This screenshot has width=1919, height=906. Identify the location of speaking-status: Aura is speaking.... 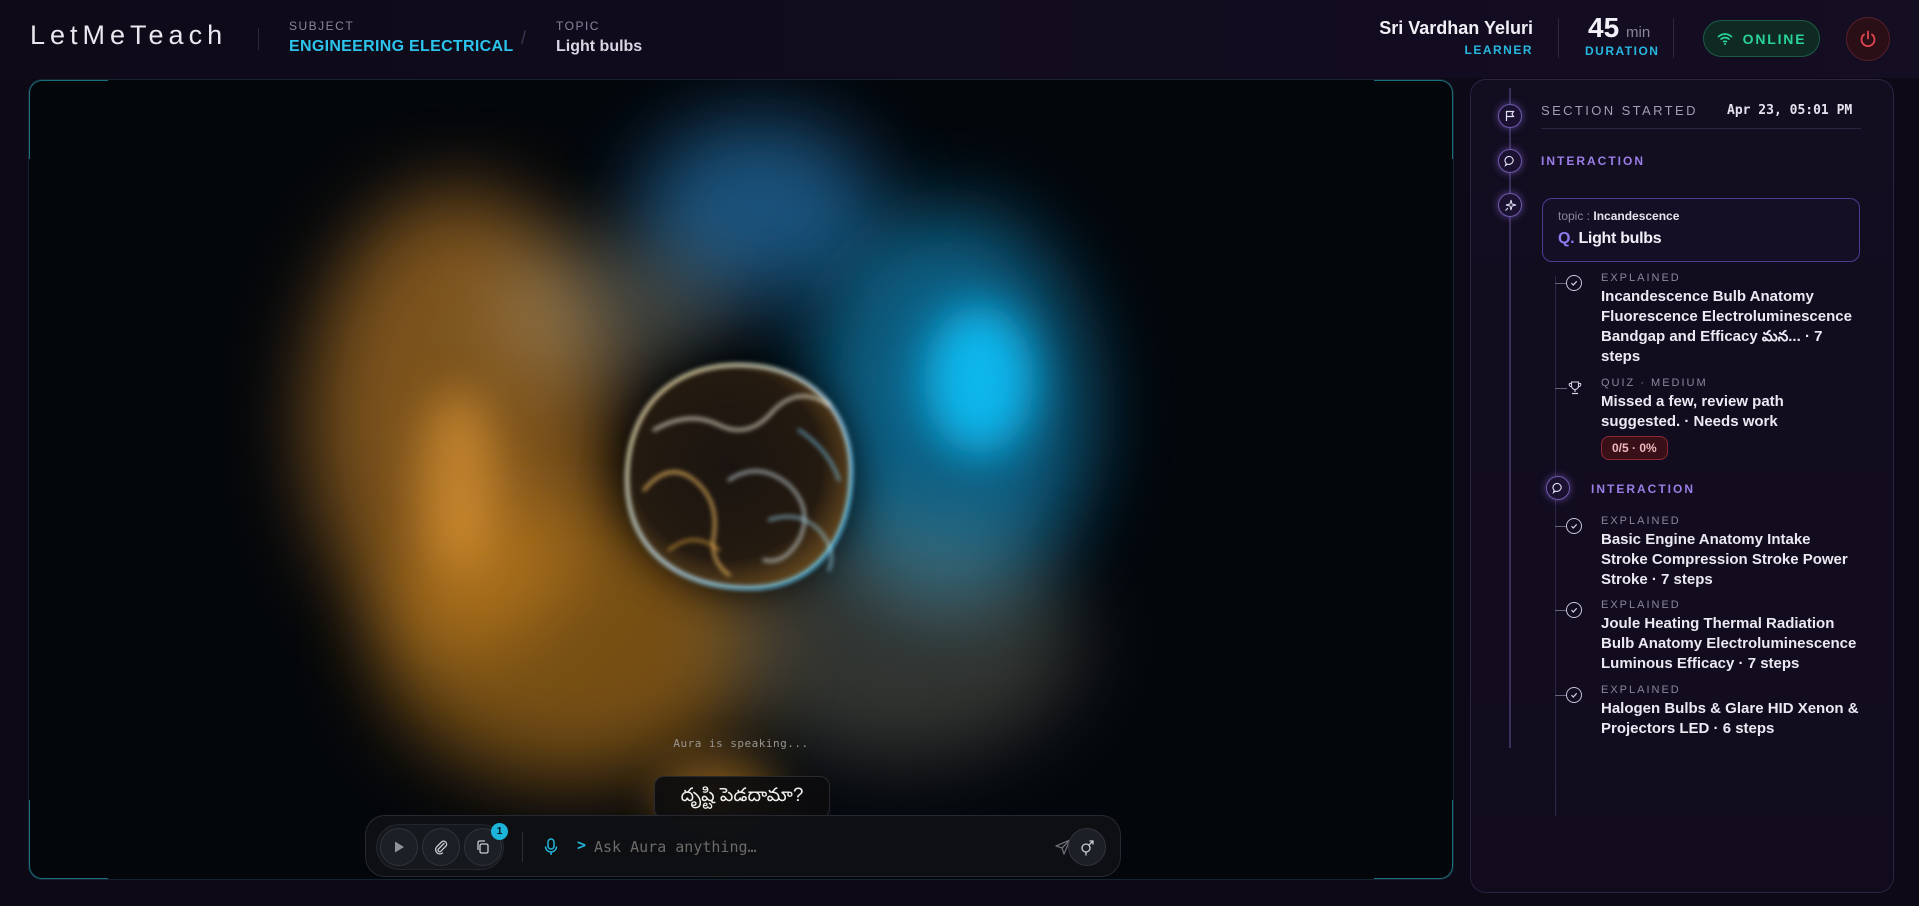
(741, 743).